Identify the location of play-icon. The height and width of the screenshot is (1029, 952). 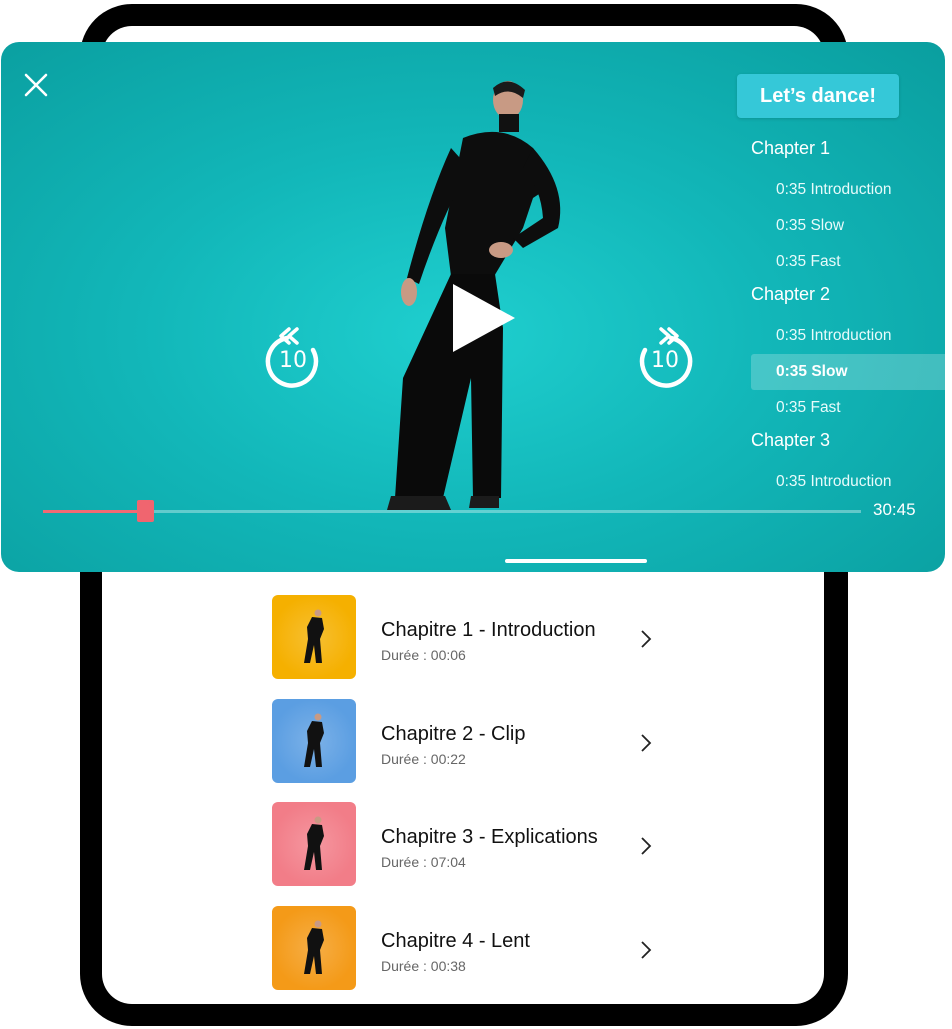
(484, 318).